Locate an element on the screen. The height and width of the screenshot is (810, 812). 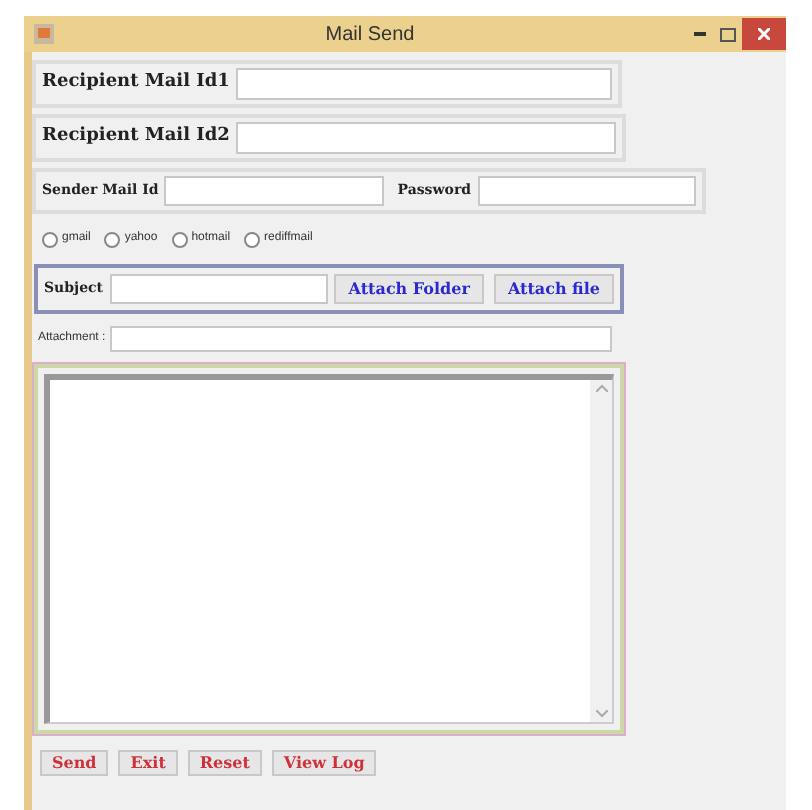
field-label: Recipient Mail Id1 is located at coordinates (136, 83).